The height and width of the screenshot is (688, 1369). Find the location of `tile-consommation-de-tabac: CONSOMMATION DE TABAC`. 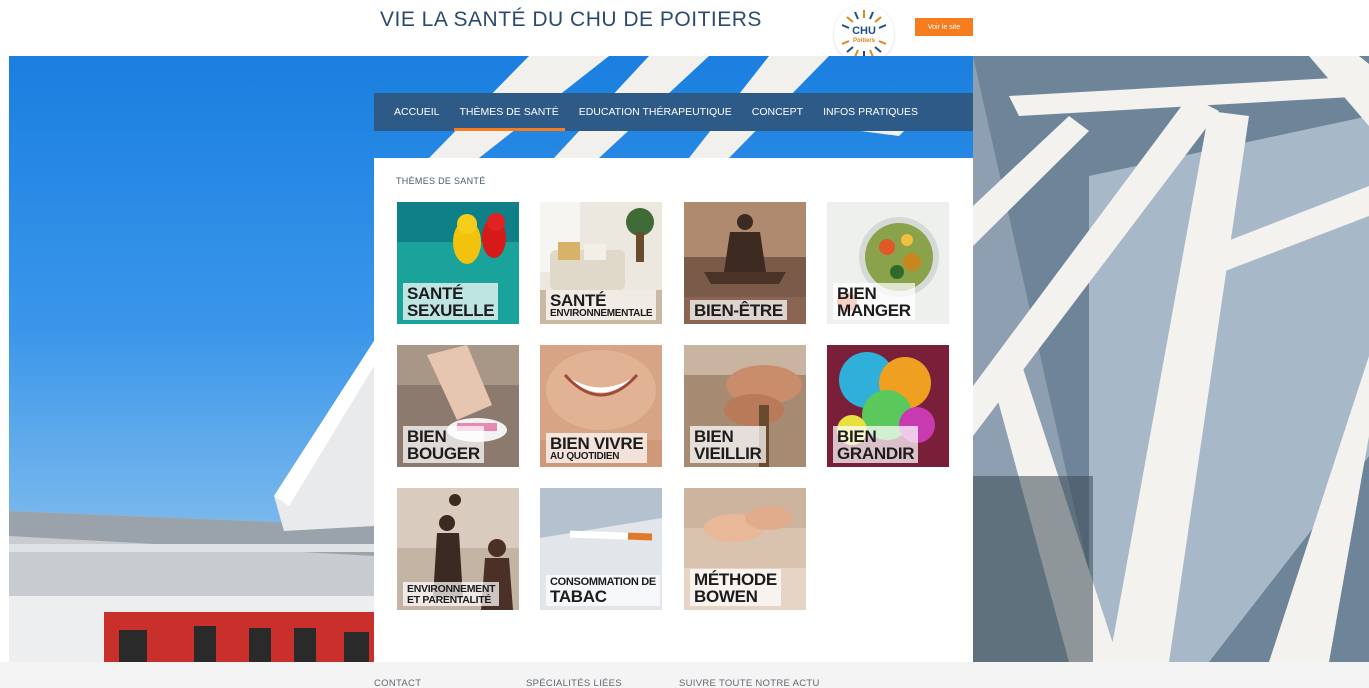

tile-consommation-de-tabac: CONSOMMATION DE TABAC is located at coordinates (601, 549).